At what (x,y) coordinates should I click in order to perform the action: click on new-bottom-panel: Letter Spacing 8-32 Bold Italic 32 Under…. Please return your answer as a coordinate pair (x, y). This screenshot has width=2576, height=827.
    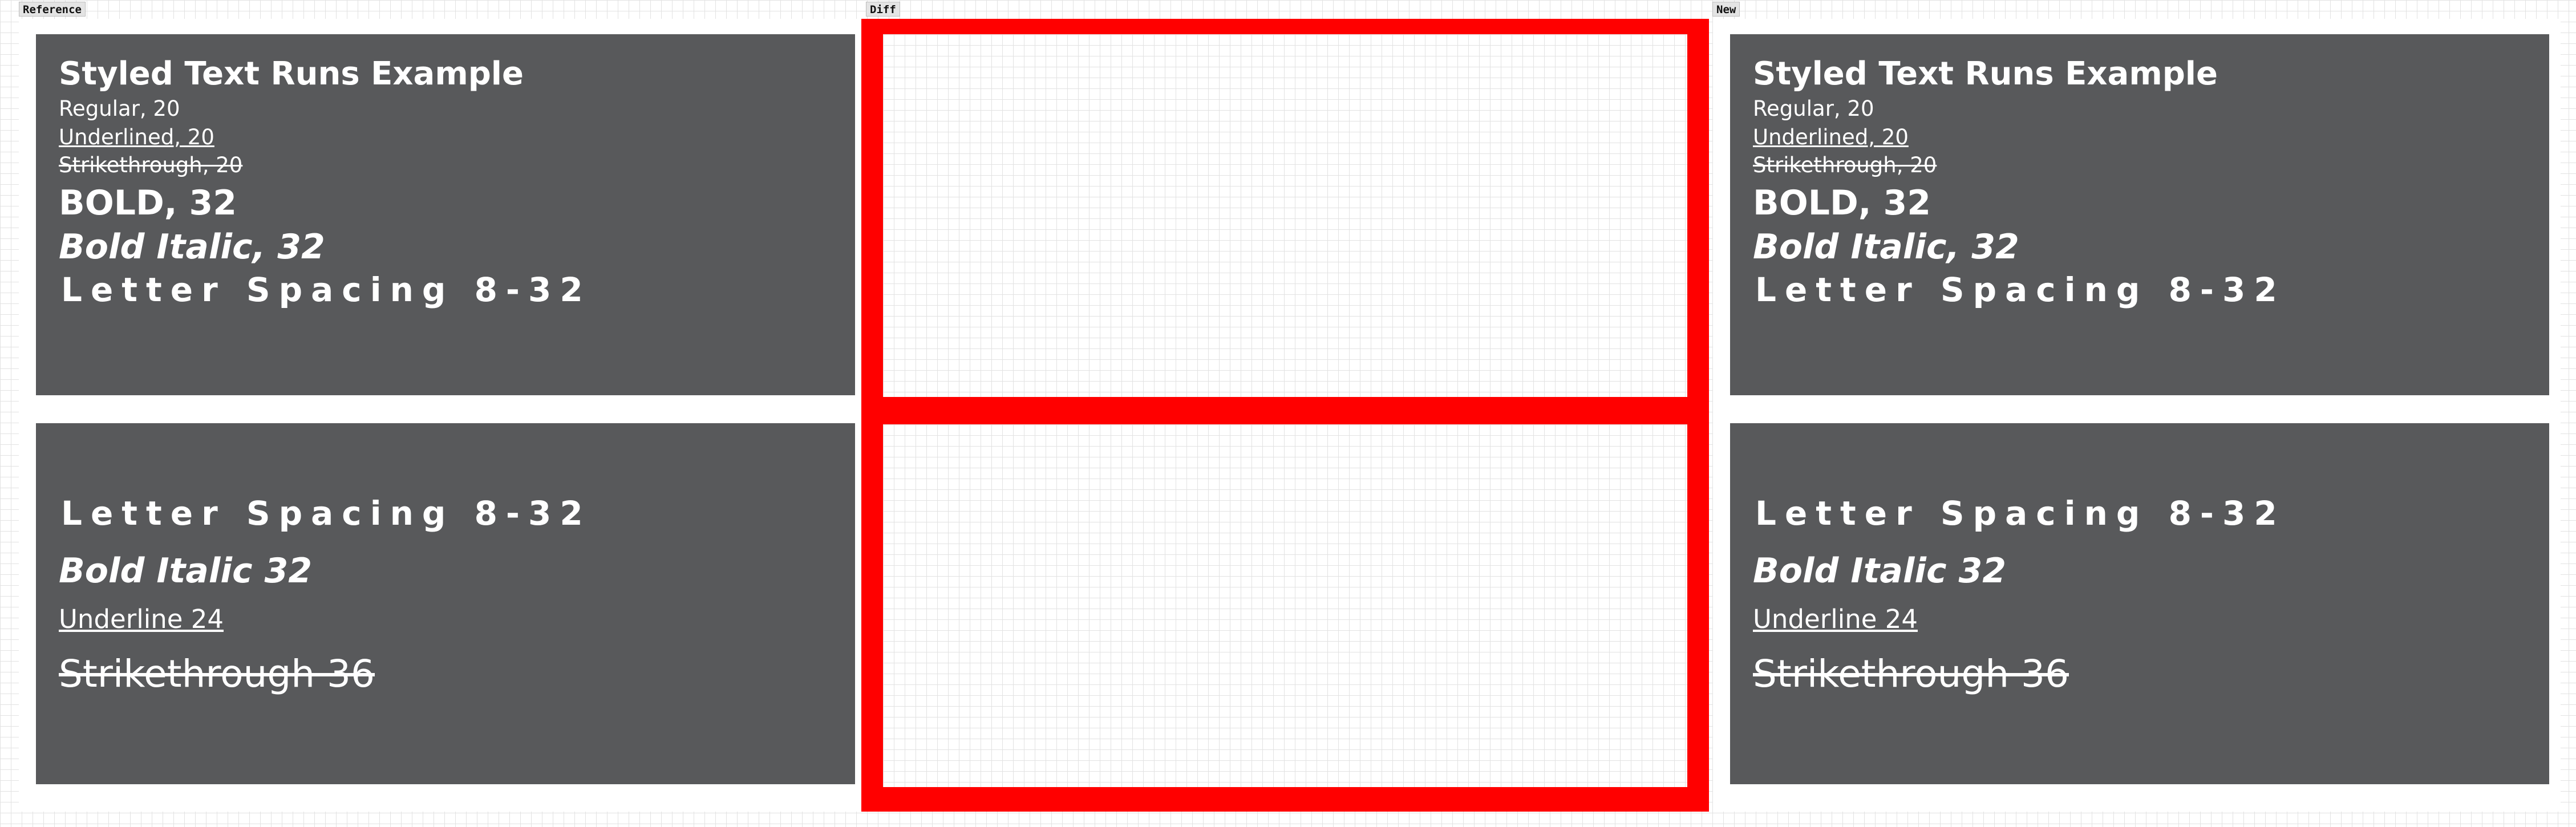
    Looking at the image, I should click on (2139, 603).